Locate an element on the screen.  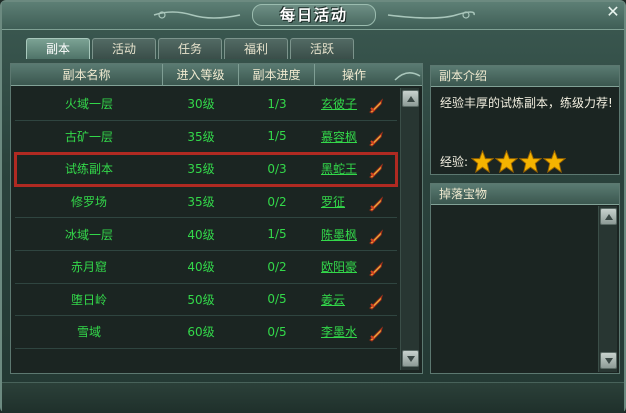
table-row: 修罗场 35级 0/2 罗征 is located at coordinates (206, 202).